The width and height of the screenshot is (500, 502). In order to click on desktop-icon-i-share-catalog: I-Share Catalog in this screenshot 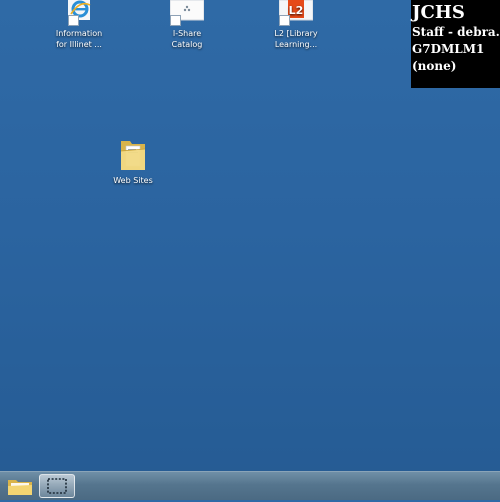, I will do `click(187, 25)`.